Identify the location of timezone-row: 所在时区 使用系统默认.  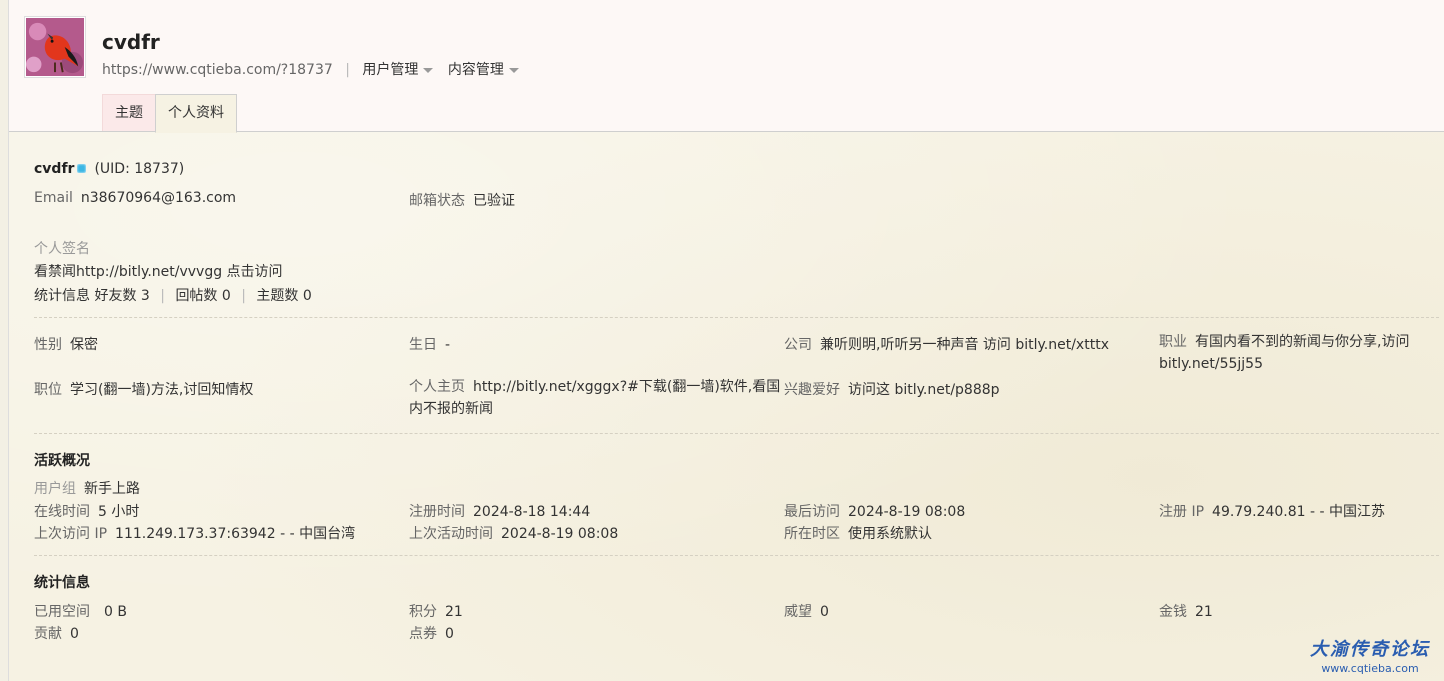
(858, 533).